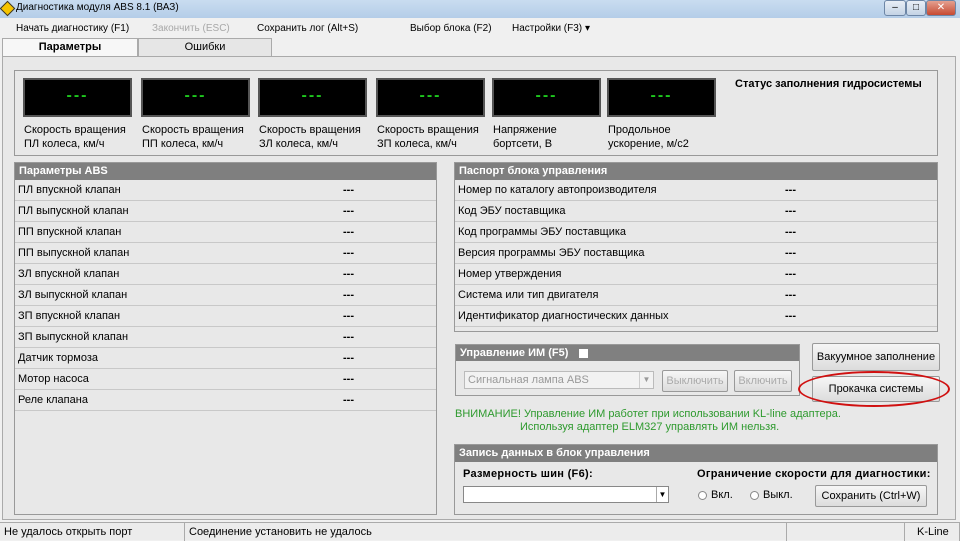  I want to click on gauge-label: Скорость вращения ПП колеса, км/ч, so click(193, 137).